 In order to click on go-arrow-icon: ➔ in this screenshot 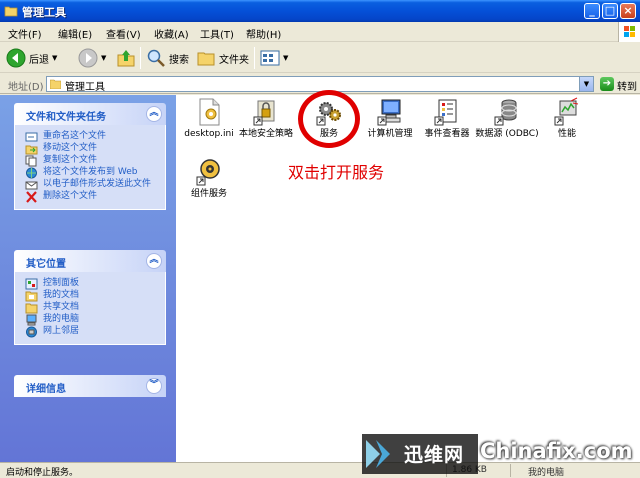, I will do `click(607, 84)`.